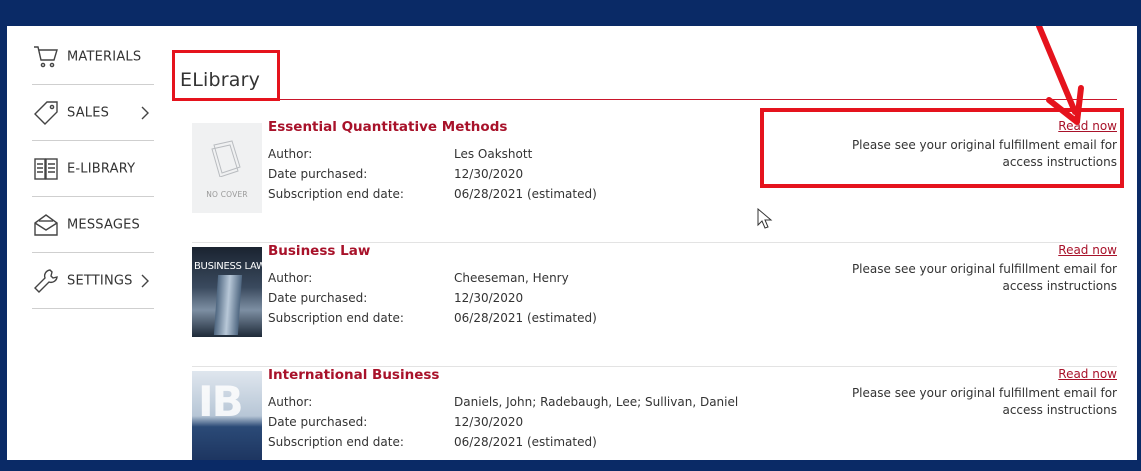 The height and width of the screenshot is (471, 1141). I want to click on annotation-arrow-icon, so click(1060, 75).